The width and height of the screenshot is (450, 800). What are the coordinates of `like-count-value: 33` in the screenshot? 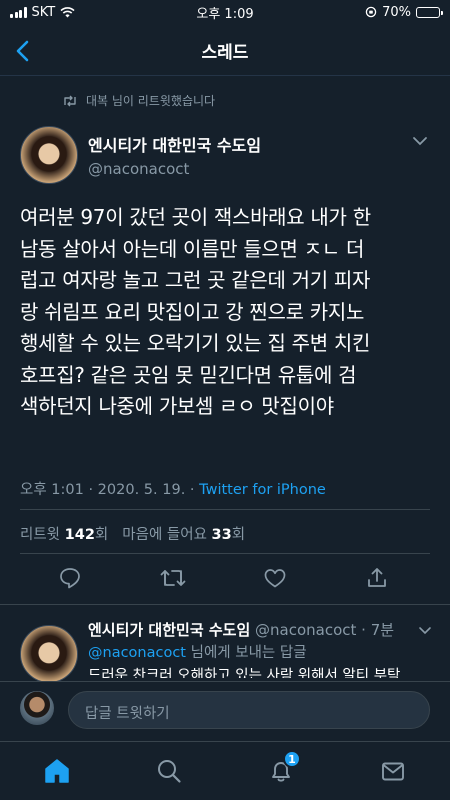 It's located at (221, 535).